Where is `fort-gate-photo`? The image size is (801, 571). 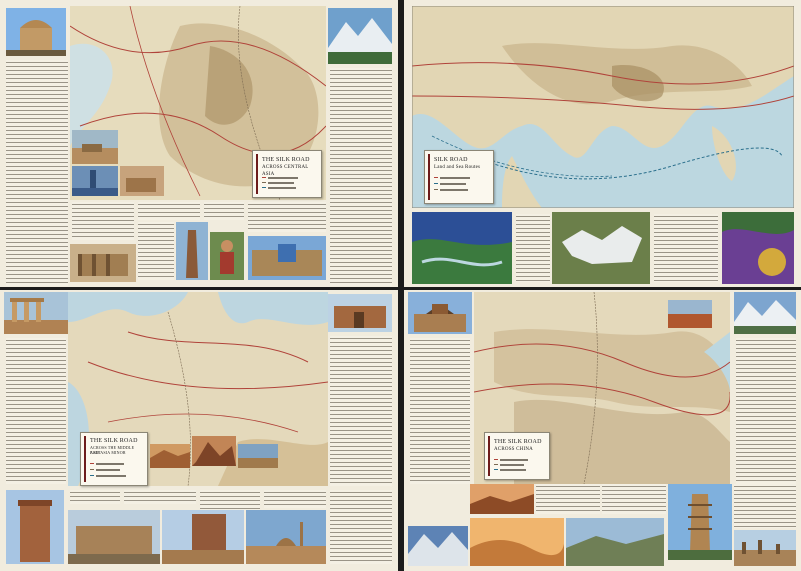 fort-gate-photo is located at coordinates (440, 313).